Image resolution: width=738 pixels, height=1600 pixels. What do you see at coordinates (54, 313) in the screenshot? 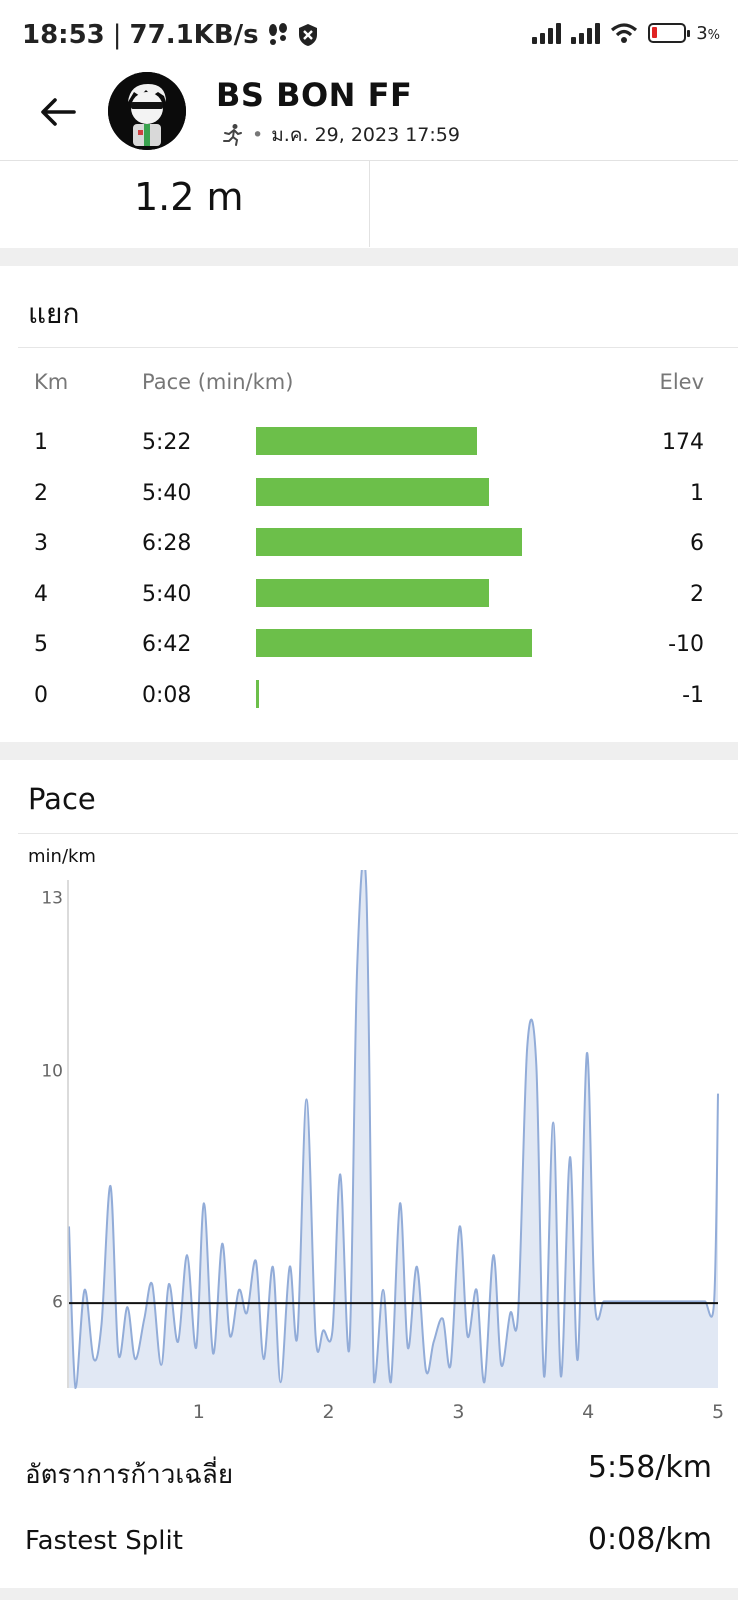
I see `splits-title: แยก` at bounding box center [54, 313].